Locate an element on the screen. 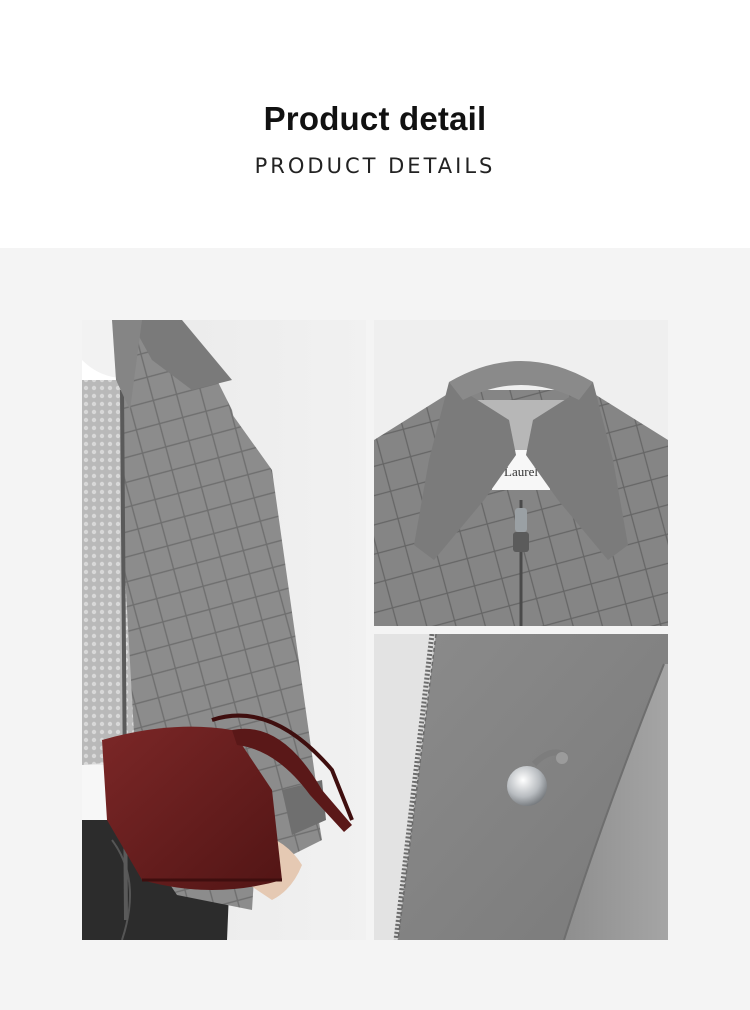 The image size is (750, 1010). section-title: Product detail is located at coordinates (375, 118).